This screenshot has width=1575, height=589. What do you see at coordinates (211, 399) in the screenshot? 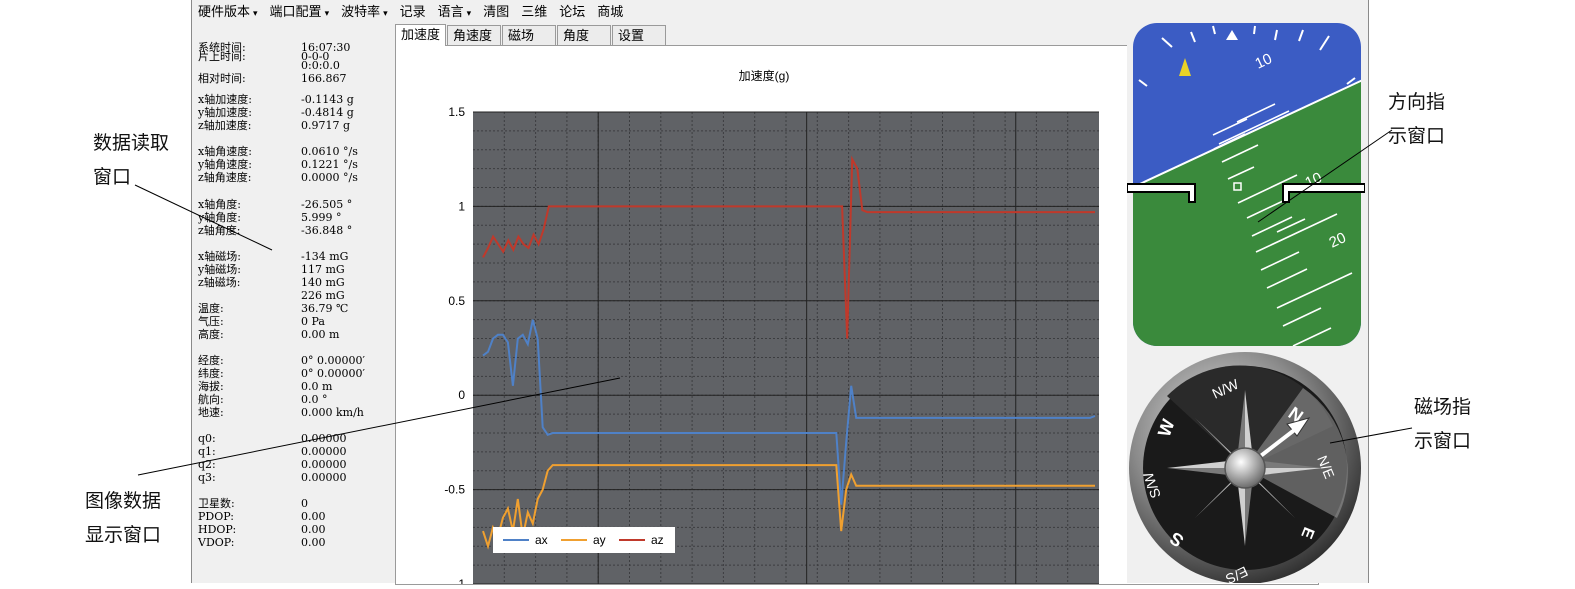
I see `readout-label: 航向:` at bounding box center [211, 399].